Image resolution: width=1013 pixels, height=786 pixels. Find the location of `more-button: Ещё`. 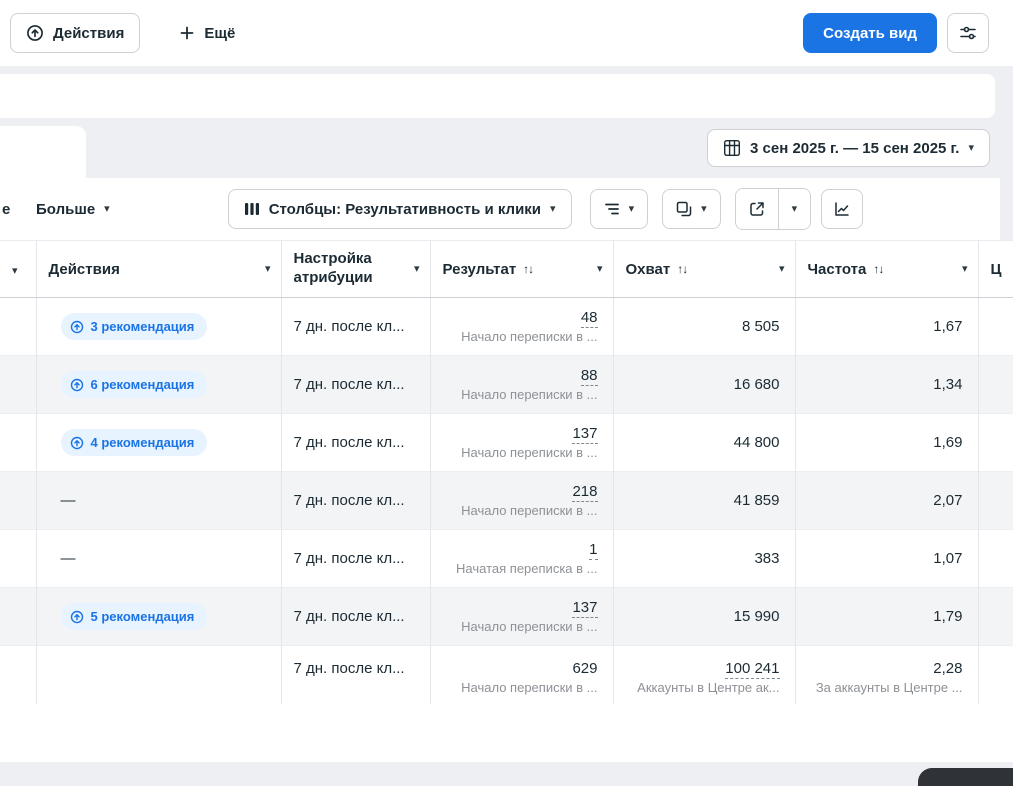

more-button: Ещё is located at coordinates (207, 33).